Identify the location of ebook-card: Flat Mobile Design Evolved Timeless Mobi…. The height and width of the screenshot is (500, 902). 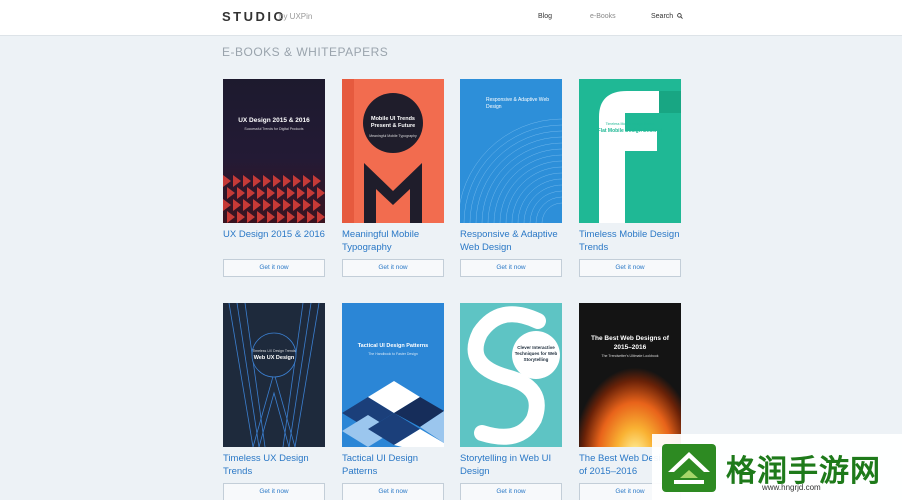
(630, 178).